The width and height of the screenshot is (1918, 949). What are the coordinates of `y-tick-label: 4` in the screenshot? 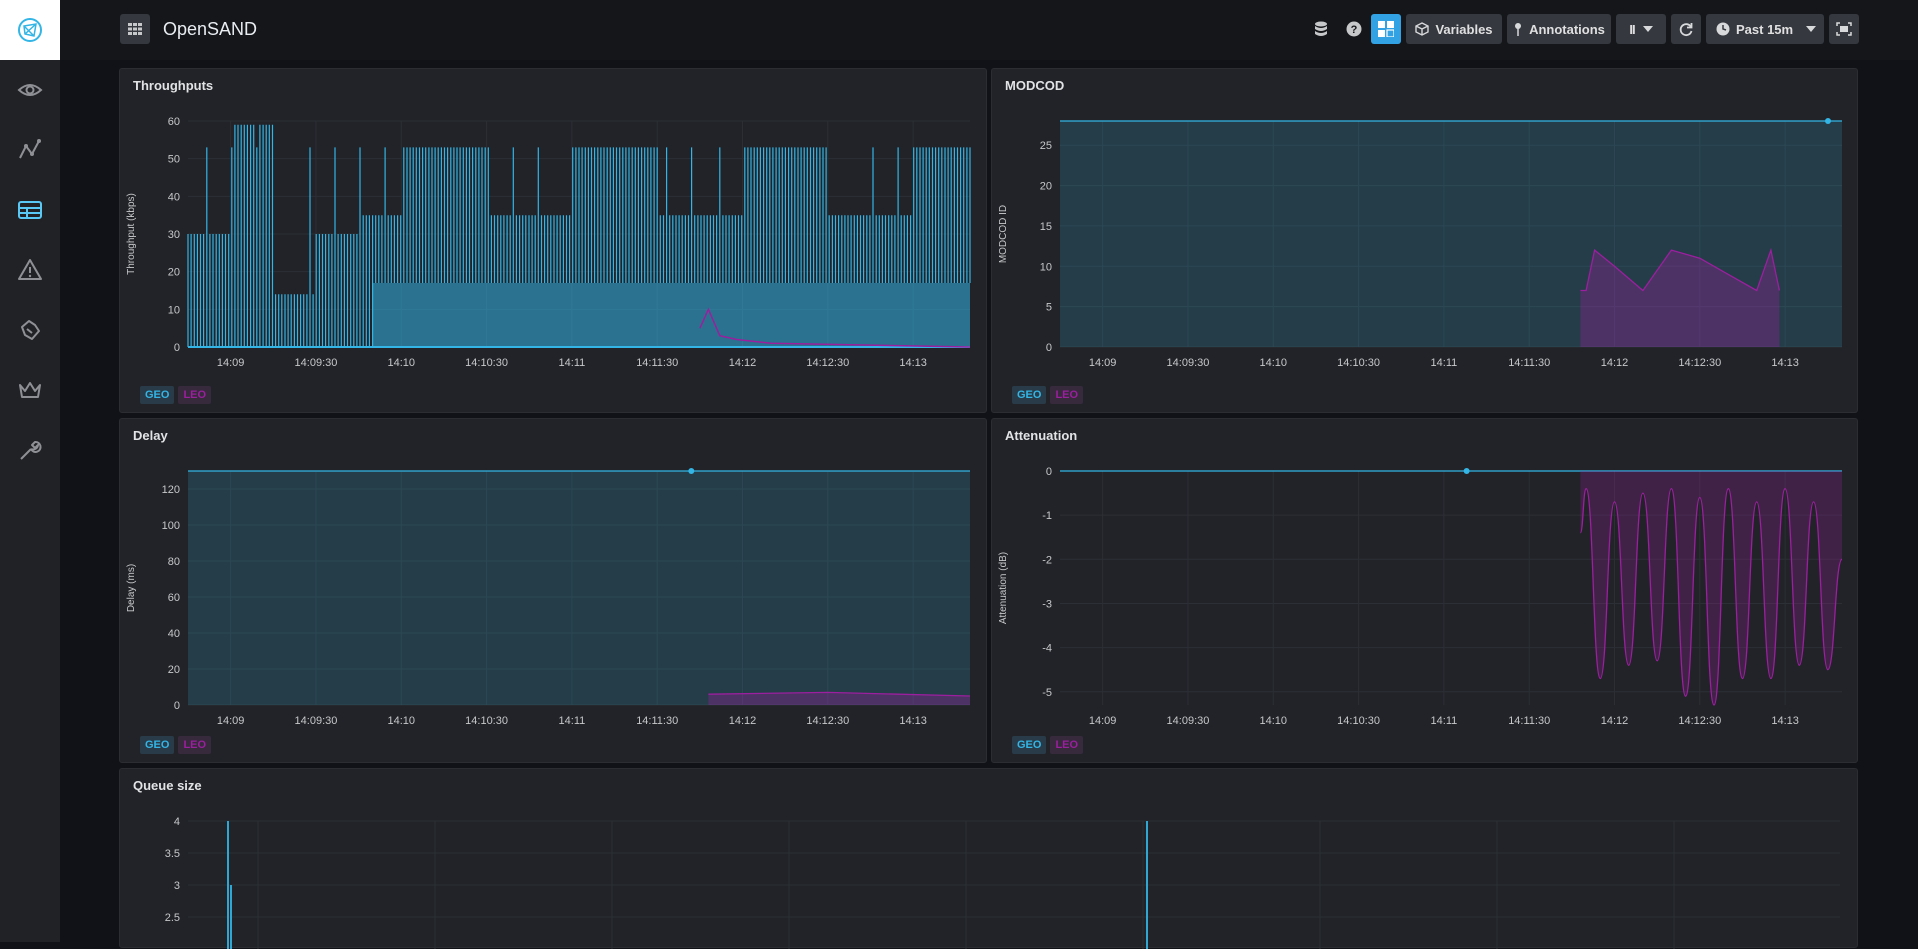 It's located at (177, 822).